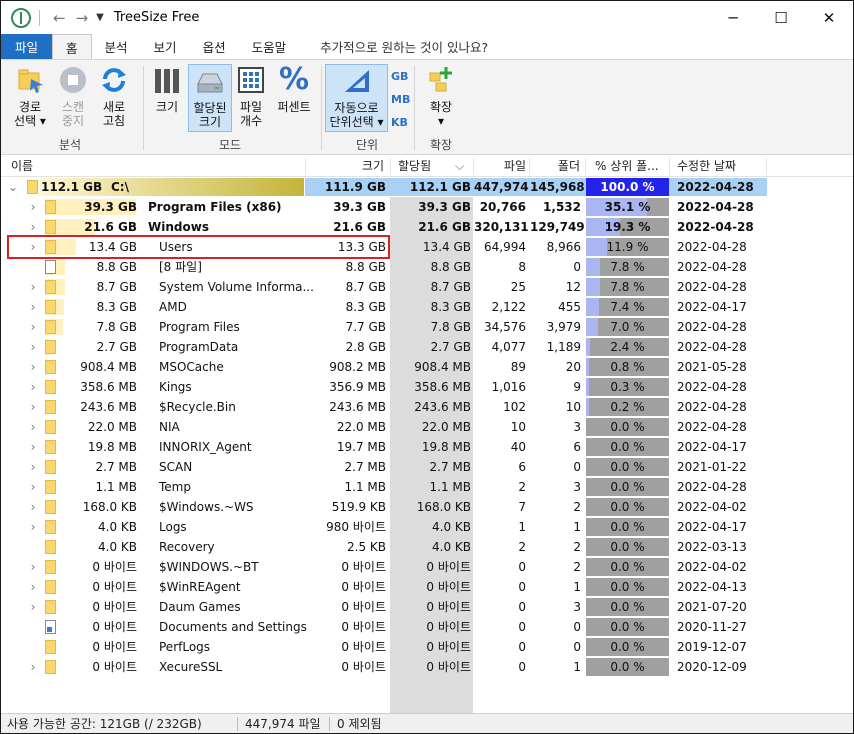 This screenshot has width=854, height=734. What do you see at coordinates (13, 187) in the screenshot?
I see `expand-chevron-icon: ⌄` at bounding box center [13, 187].